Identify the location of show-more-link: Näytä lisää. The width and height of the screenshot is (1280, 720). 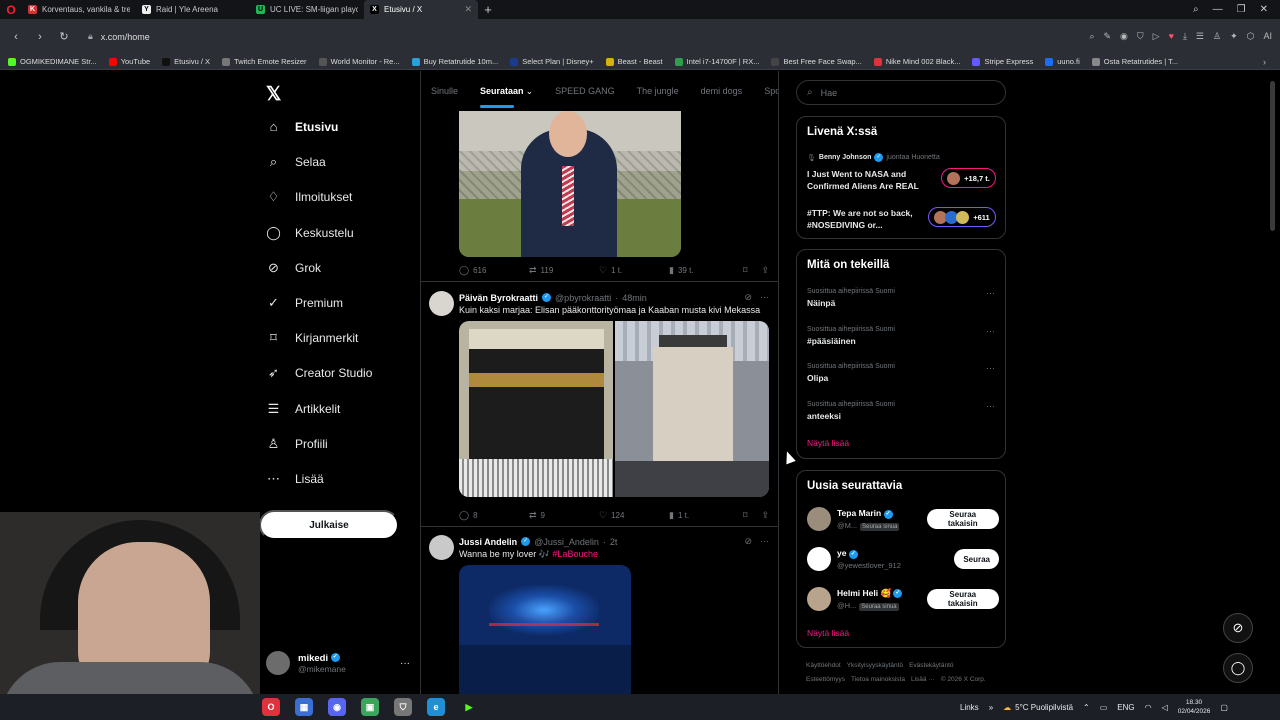
(828, 443).